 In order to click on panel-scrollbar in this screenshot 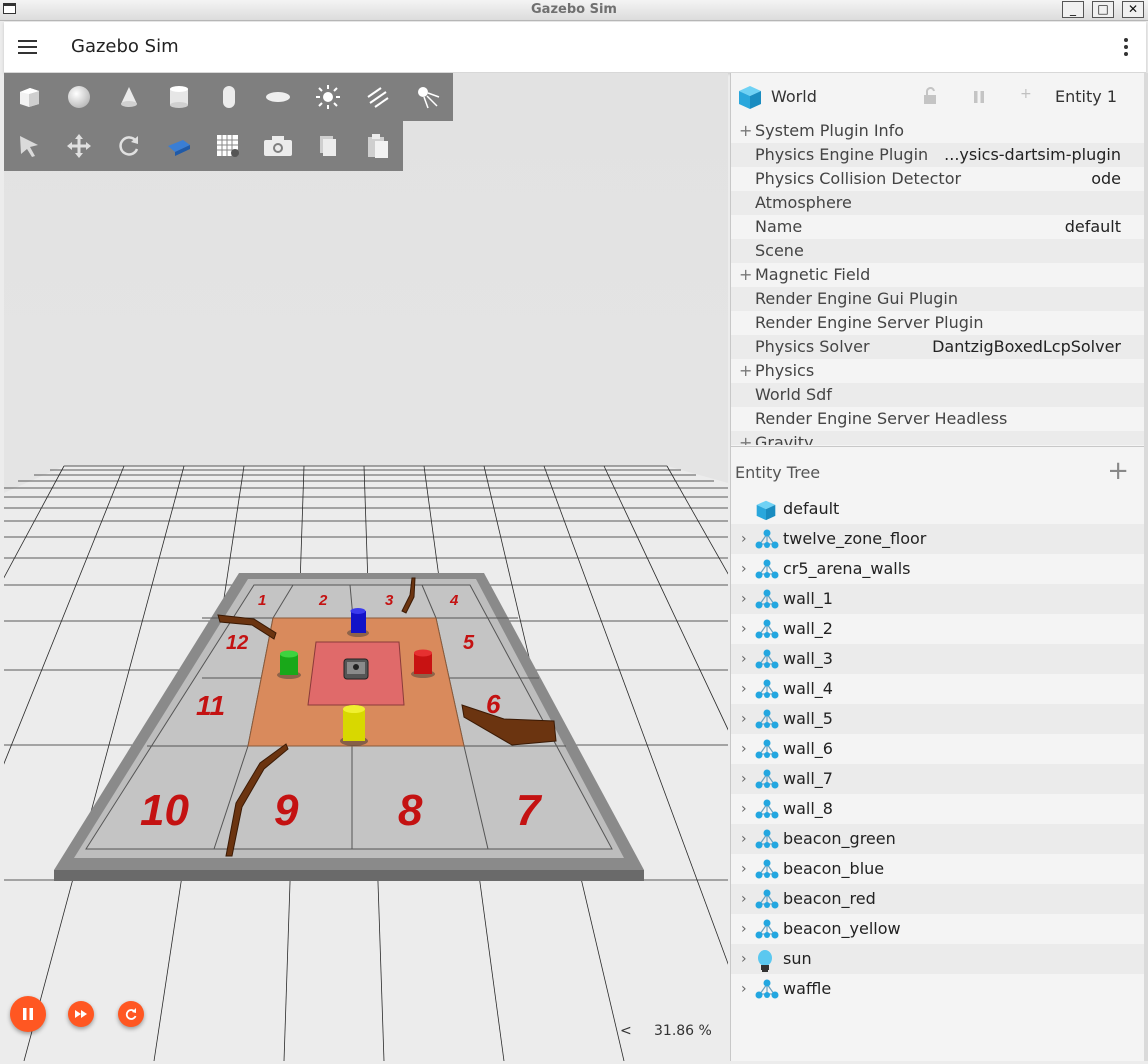, I will do `click(1146, 567)`.